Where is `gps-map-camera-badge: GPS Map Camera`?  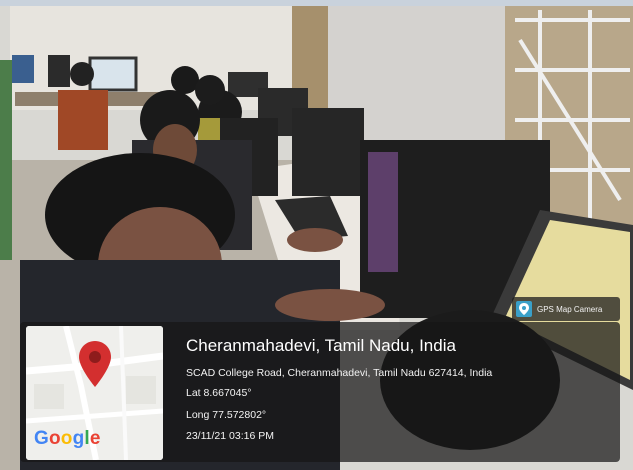 gps-map-camera-badge: GPS Map Camera is located at coordinates (566, 309).